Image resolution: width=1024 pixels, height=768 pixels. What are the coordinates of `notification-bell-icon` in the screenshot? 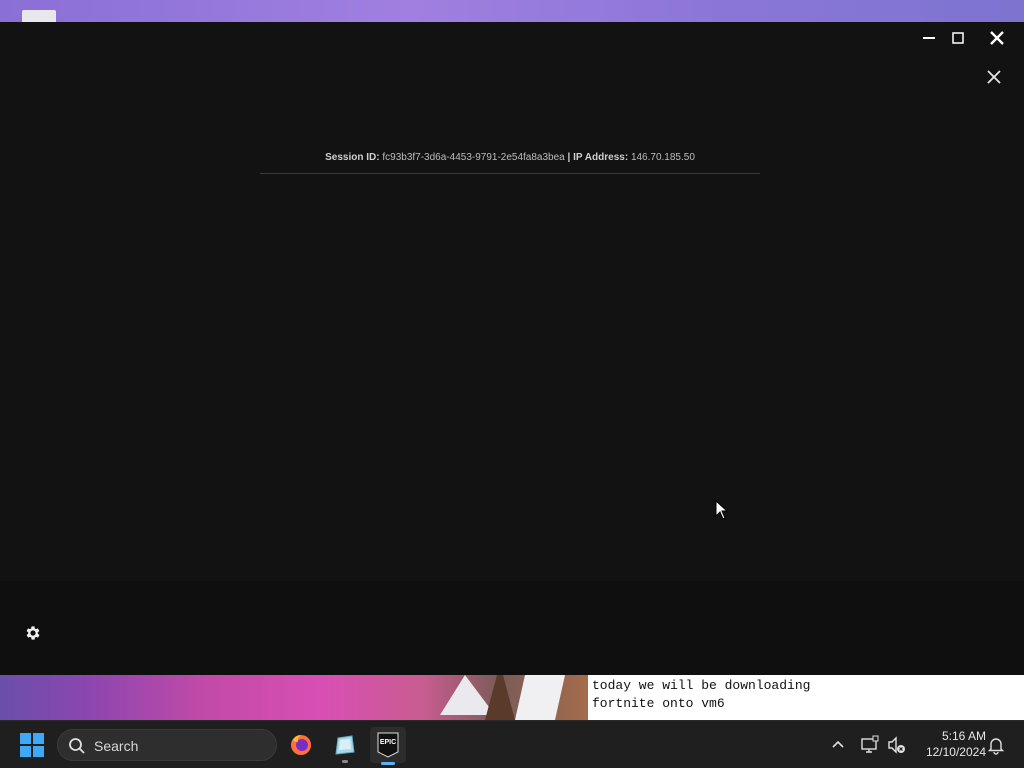 It's located at (996, 745).